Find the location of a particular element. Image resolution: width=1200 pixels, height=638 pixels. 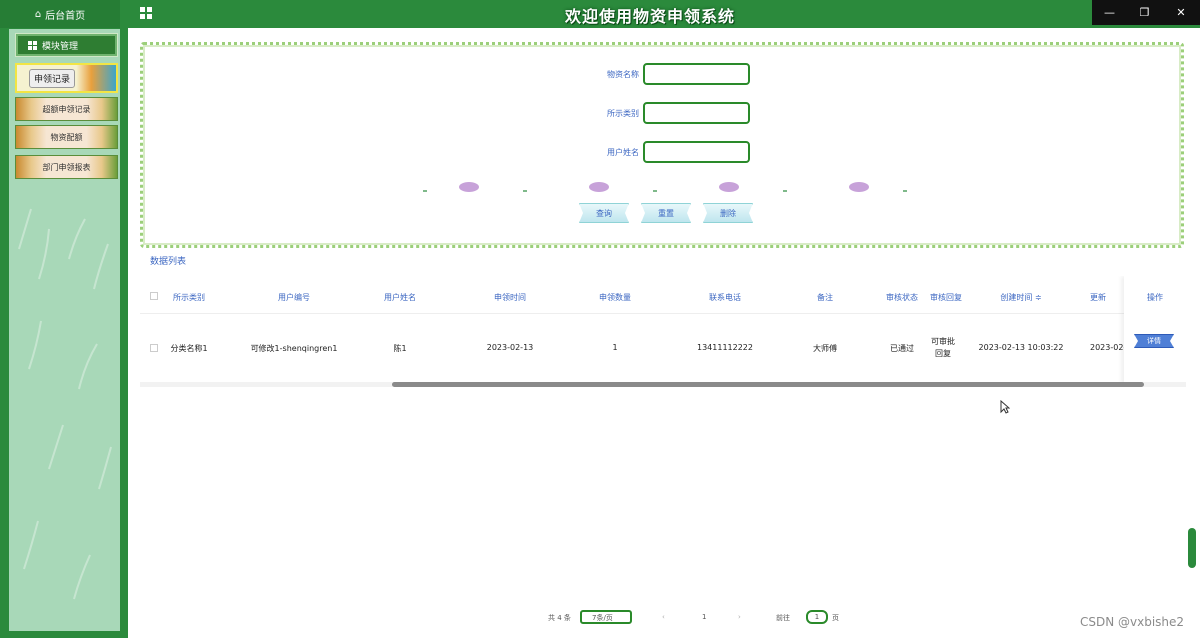

cell-category: 分类名称1 is located at coordinates (189, 348).